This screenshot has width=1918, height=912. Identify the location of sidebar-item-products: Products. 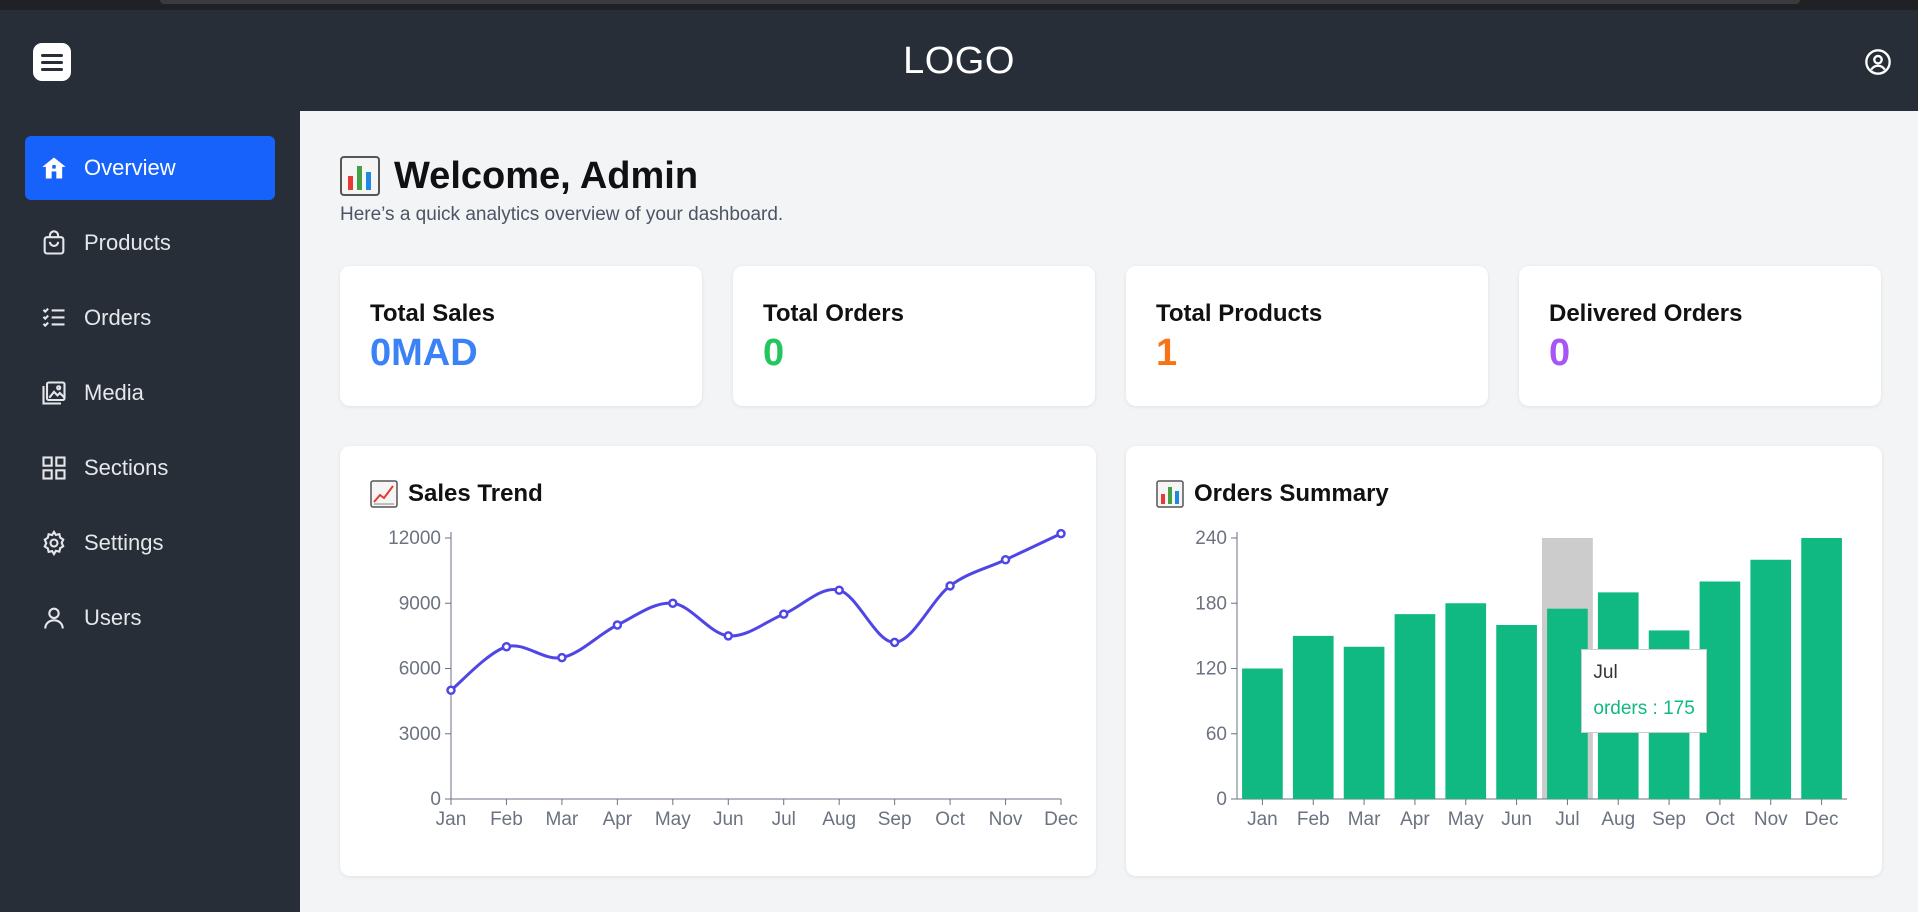
(150, 243).